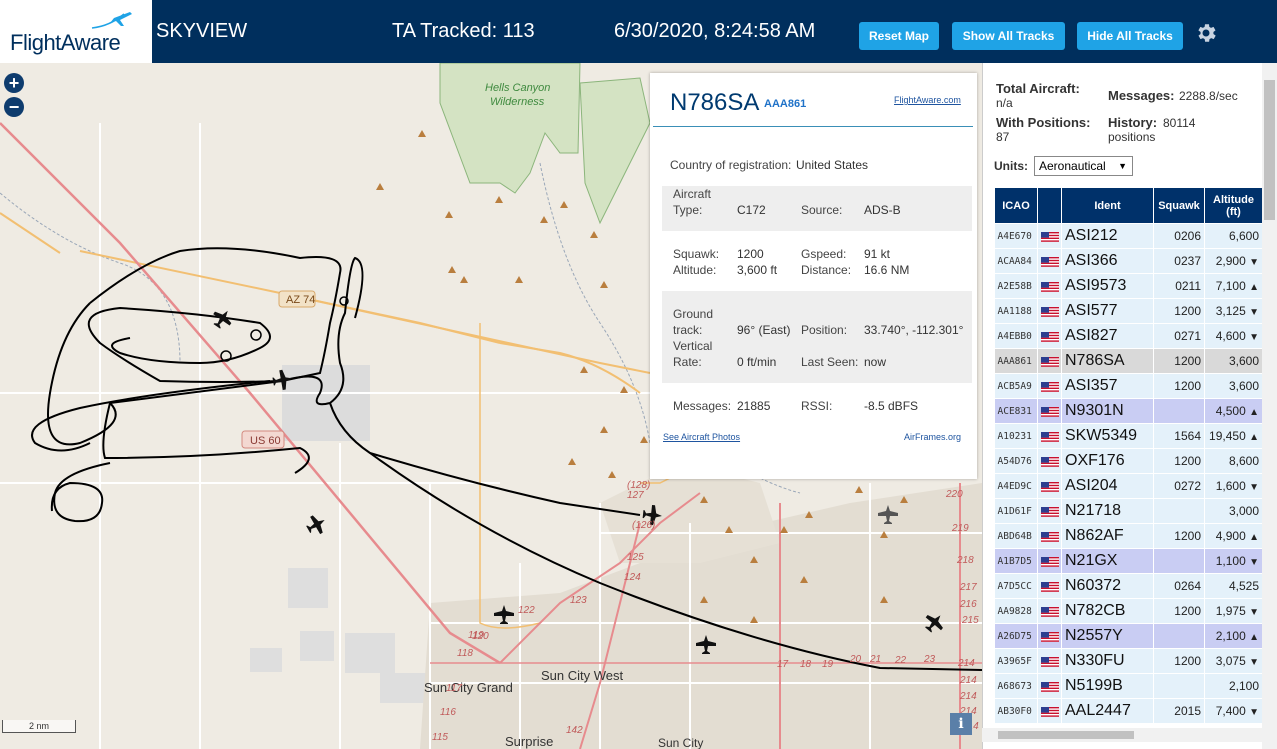  Describe the element at coordinates (1130, 36) in the screenshot. I see `hide-all-tracks-button: Hide All Tracks` at that location.